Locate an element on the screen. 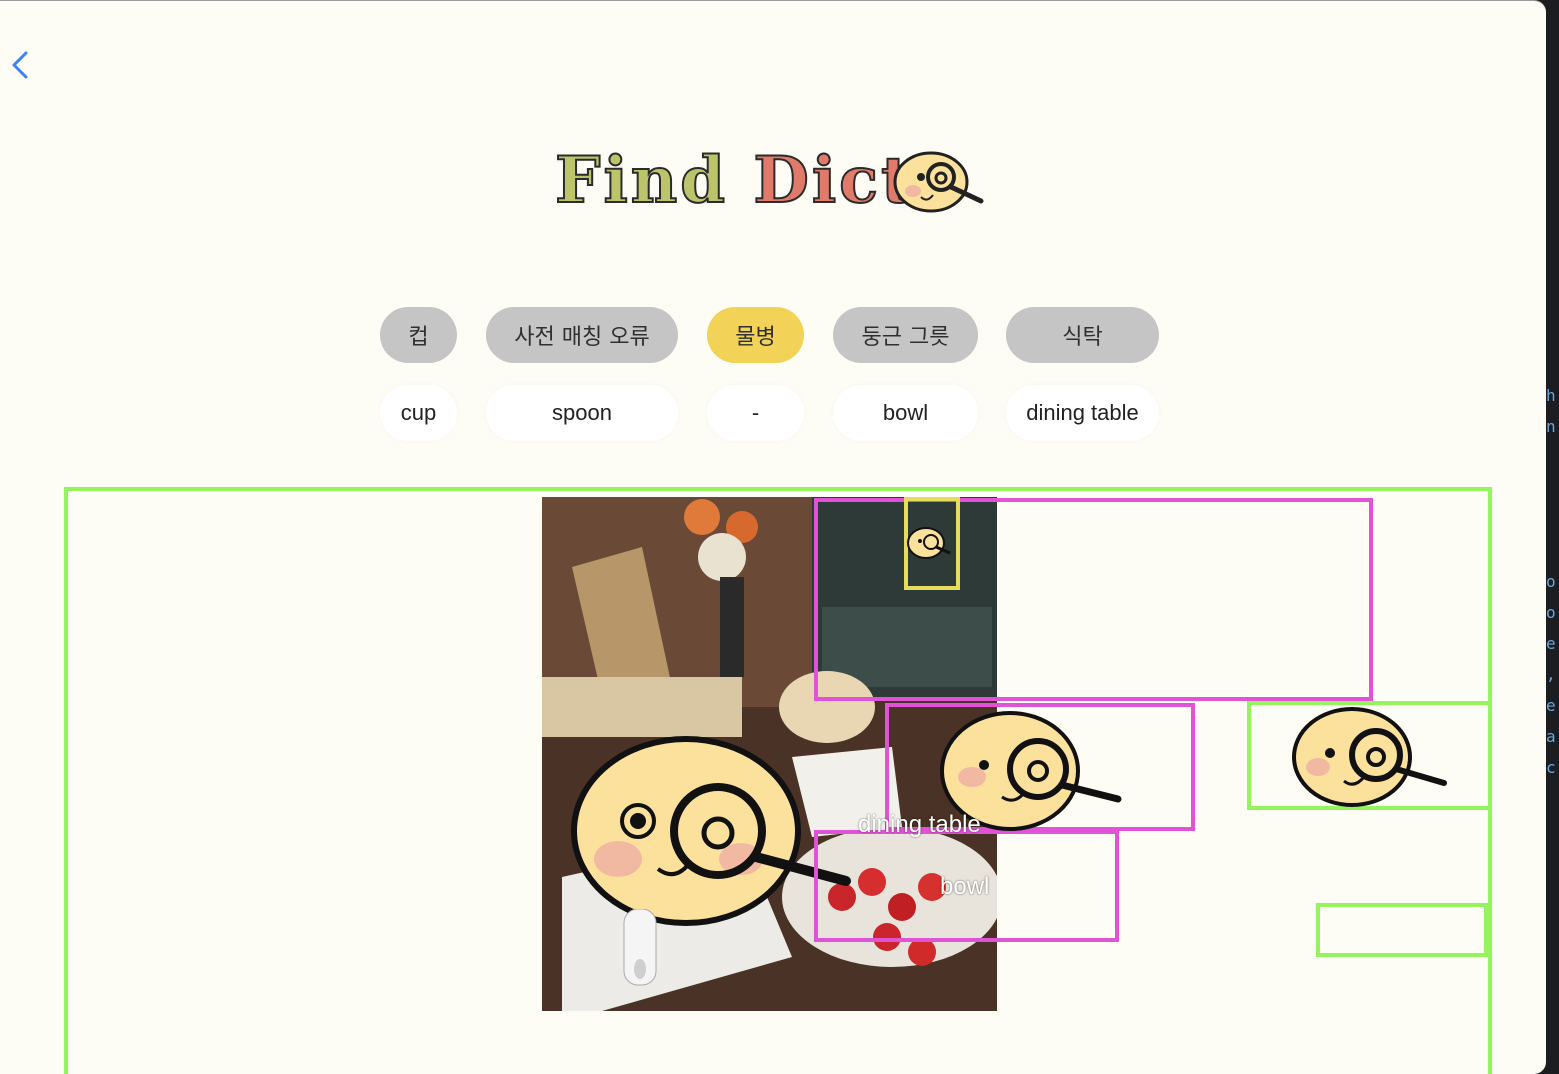 The image size is (1559, 1074). word-spoon: spoon is located at coordinates (582, 413).